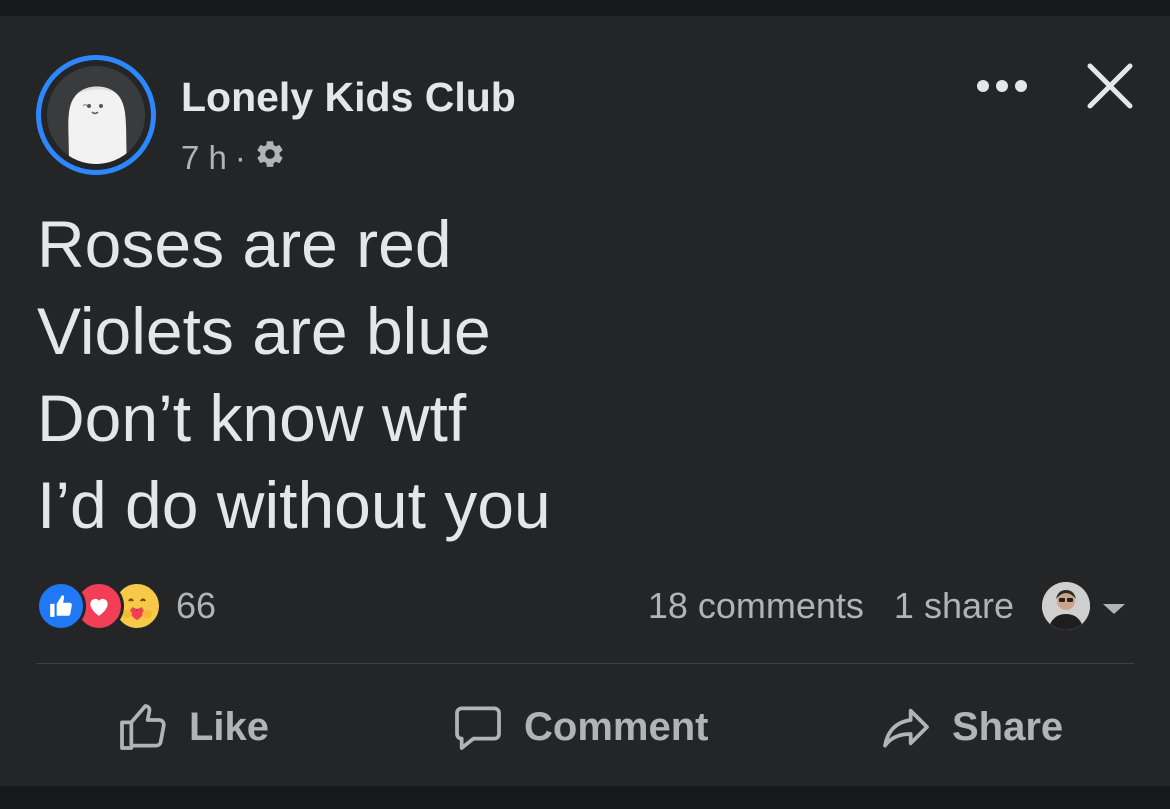 The width and height of the screenshot is (1170, 809). I want to click on audience-caret-icon, so click(1114, 606).